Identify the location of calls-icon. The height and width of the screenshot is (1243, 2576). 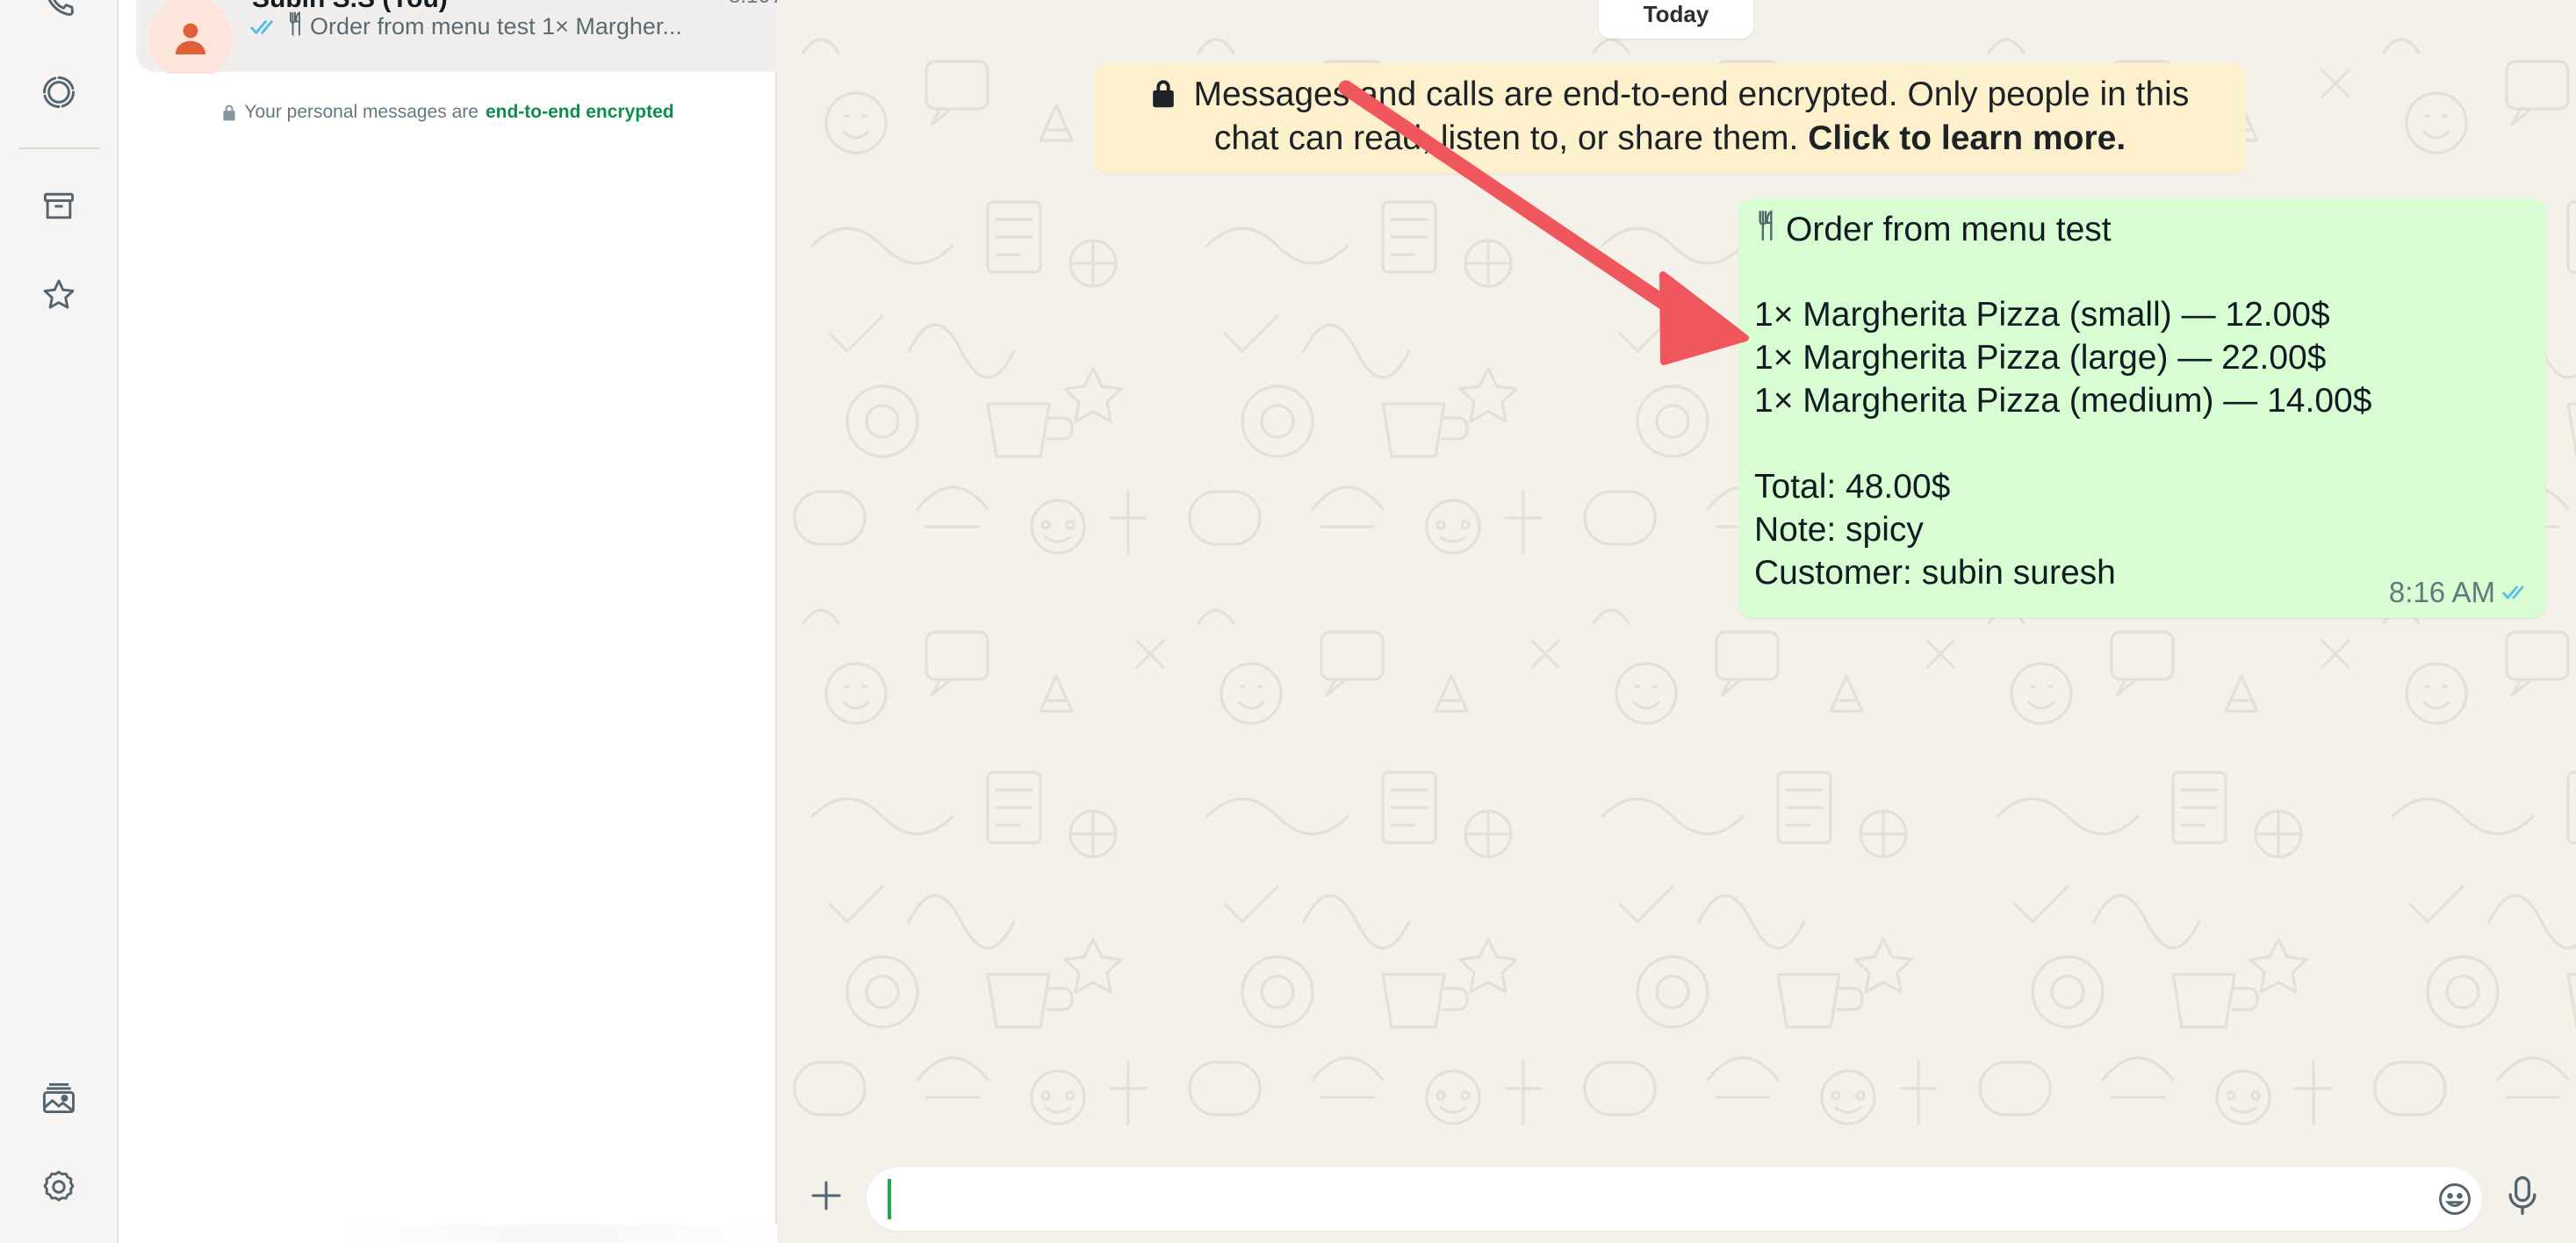
(59, 12).